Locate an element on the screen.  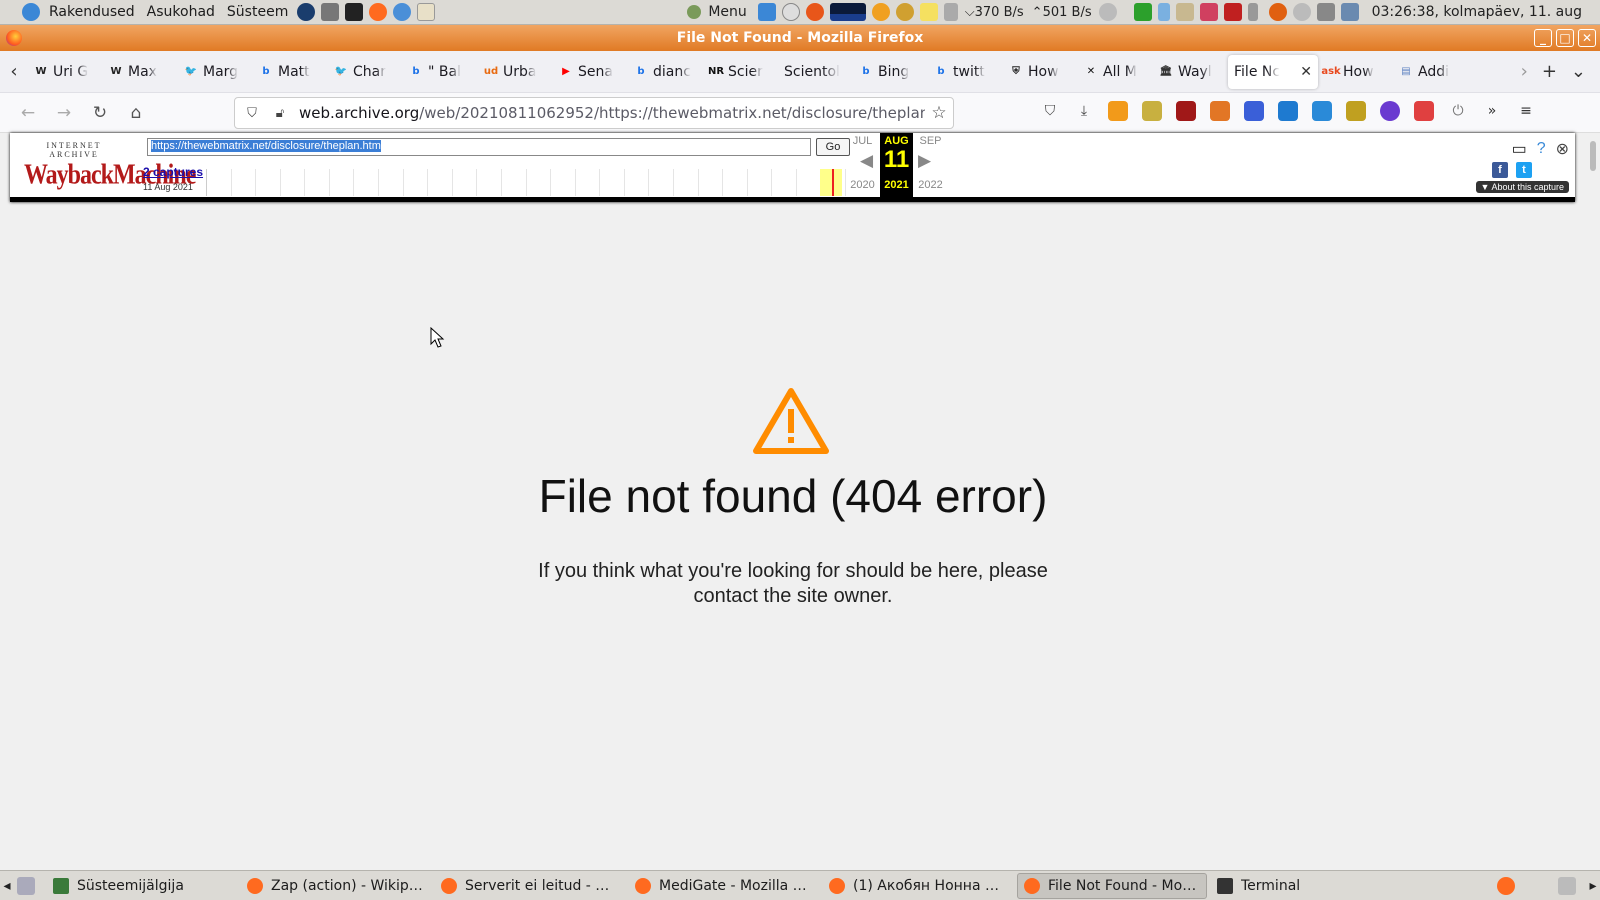
show-desktop-icon is located at coordinates (26, 885).